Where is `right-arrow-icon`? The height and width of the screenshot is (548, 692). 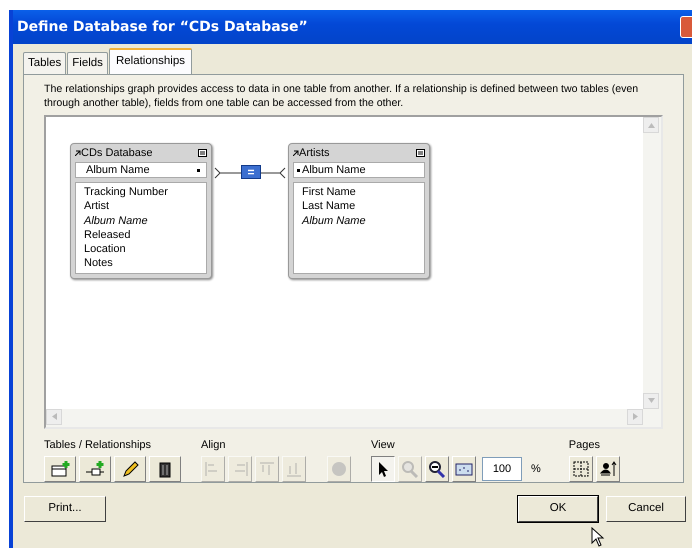 right-arrow-icon is located at coordinates (635, 416).